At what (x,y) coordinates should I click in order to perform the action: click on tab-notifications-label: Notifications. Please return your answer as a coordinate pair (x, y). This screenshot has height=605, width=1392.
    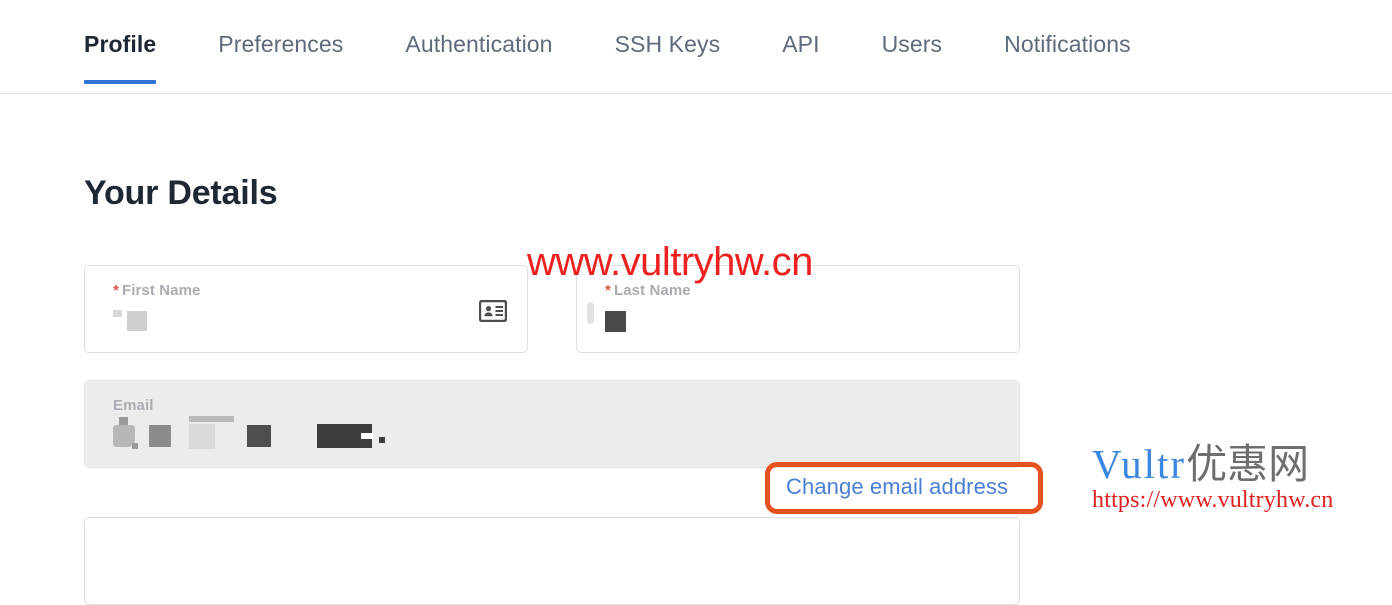
    Looking at the image, I should click on (1067, 44).